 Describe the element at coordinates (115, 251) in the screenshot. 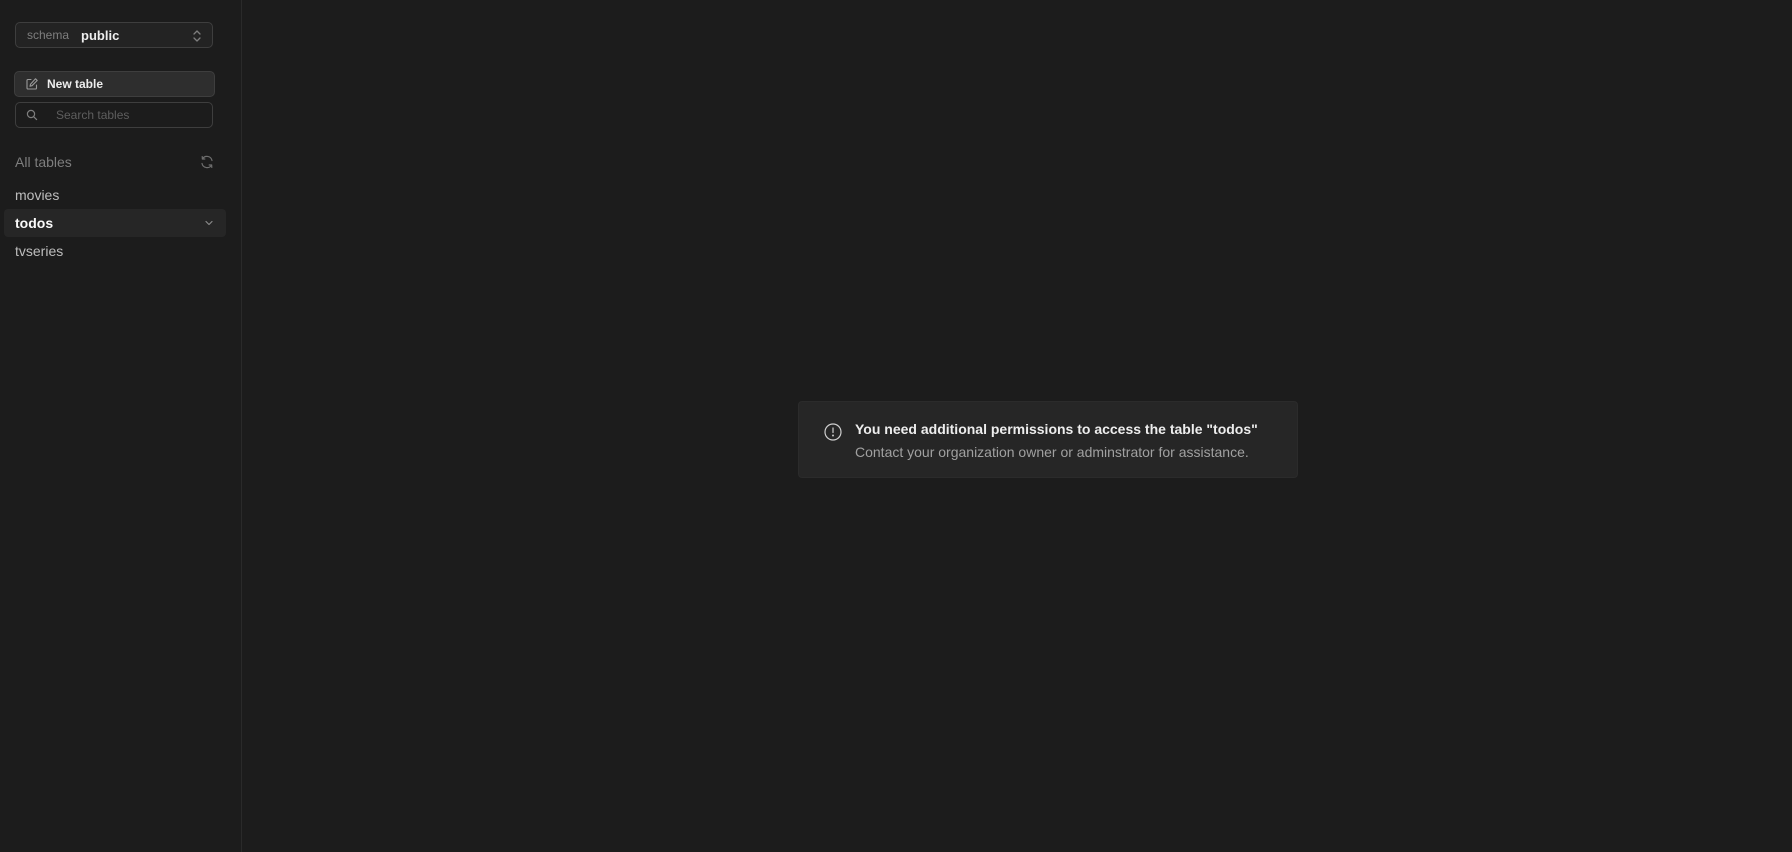

I see `table-item-tvseries: tvseries` at that location.